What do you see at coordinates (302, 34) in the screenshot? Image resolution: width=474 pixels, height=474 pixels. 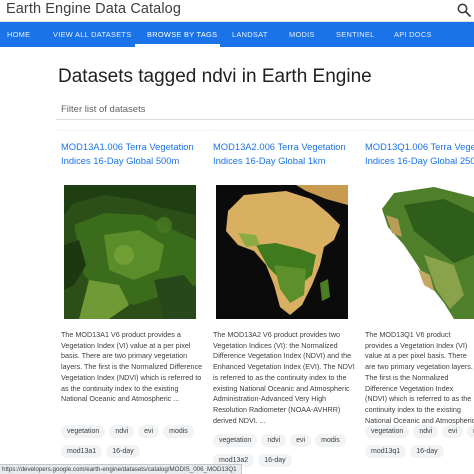 I see `tab-modis: MODIS` at bounding box center [302, 34].